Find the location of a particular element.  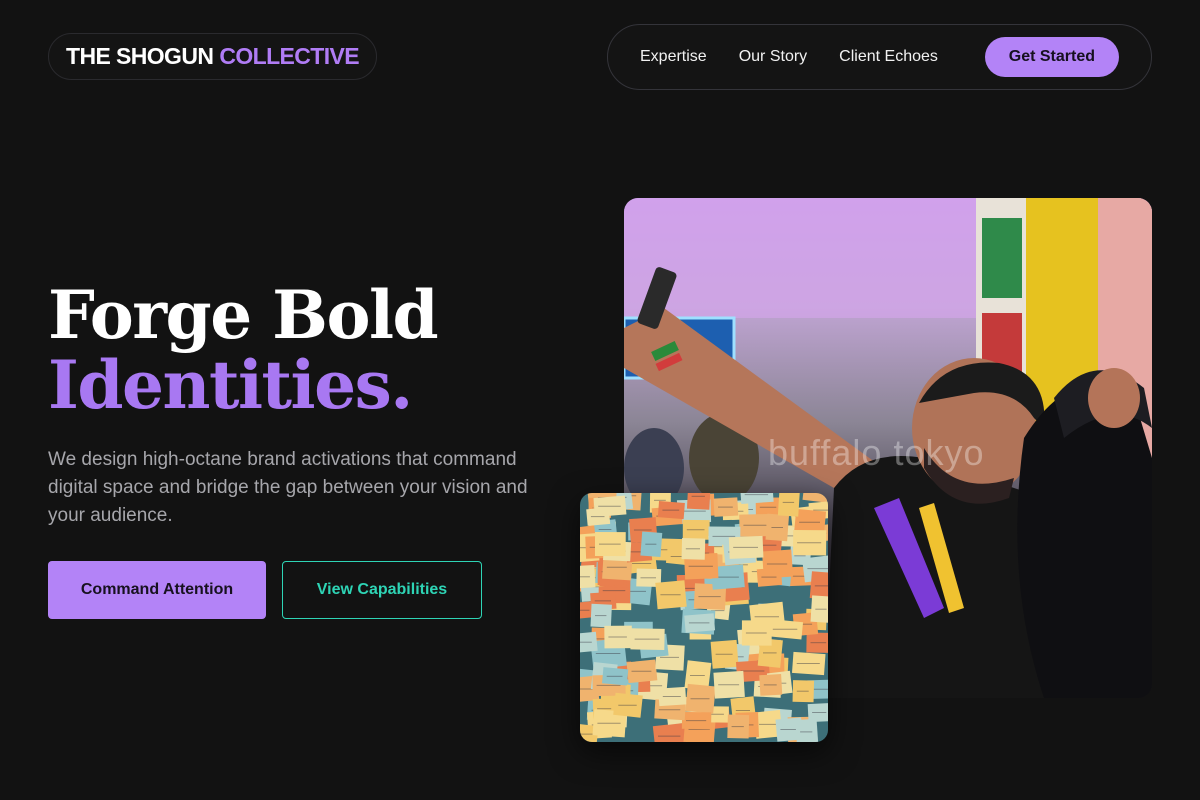

sticky-notes-photo is located at coordinates (704, 617).